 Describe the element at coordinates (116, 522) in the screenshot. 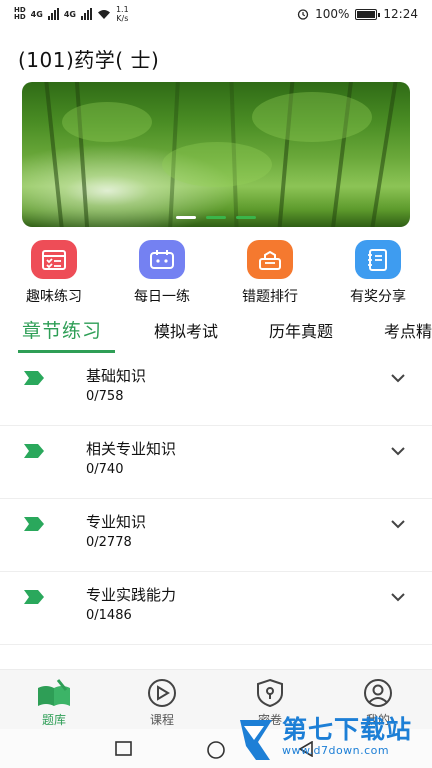

I see `chapter-name: 专业知识` at that location.